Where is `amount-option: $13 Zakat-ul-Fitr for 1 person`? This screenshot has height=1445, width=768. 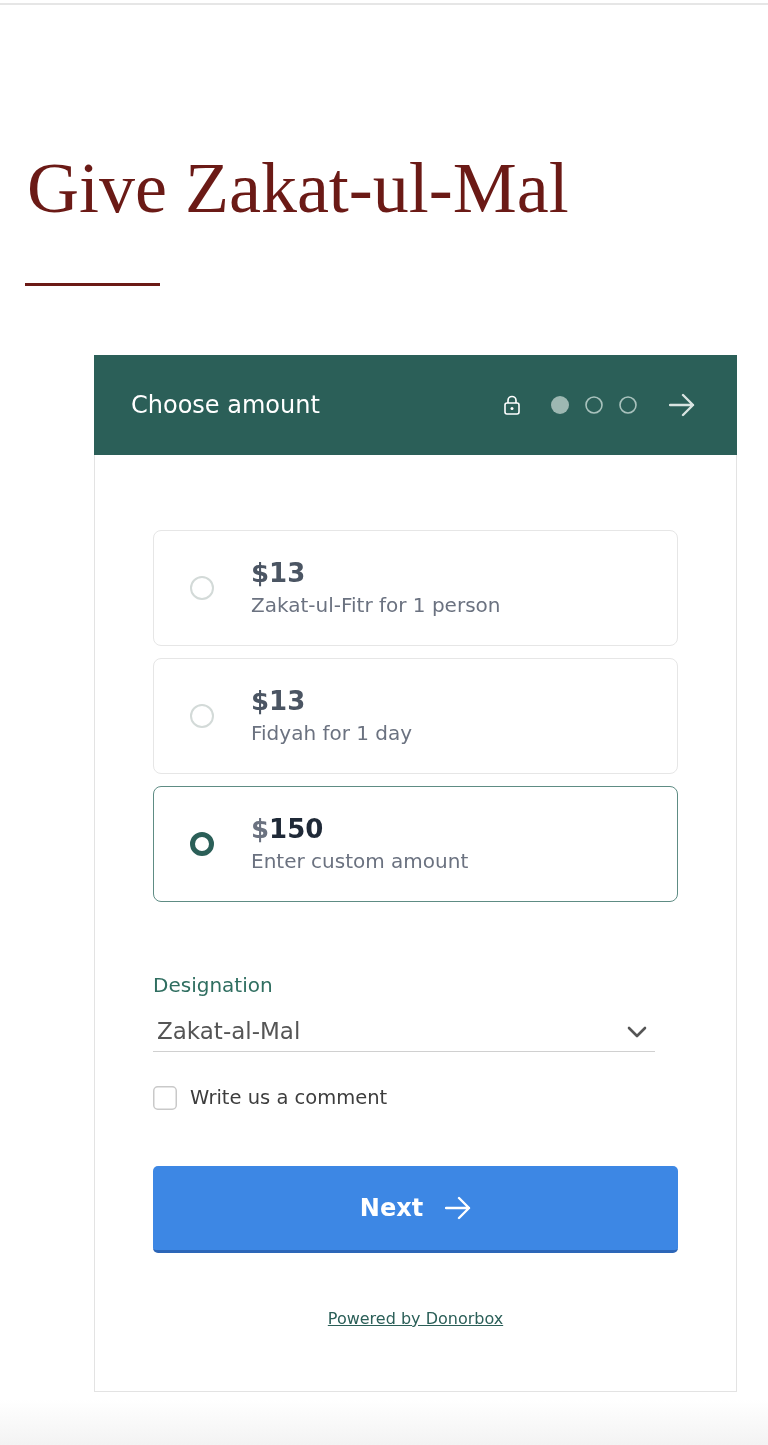 amount-option: $13 Zakat-ul-Fitr for 1 person is located at coordinates (415, 588).